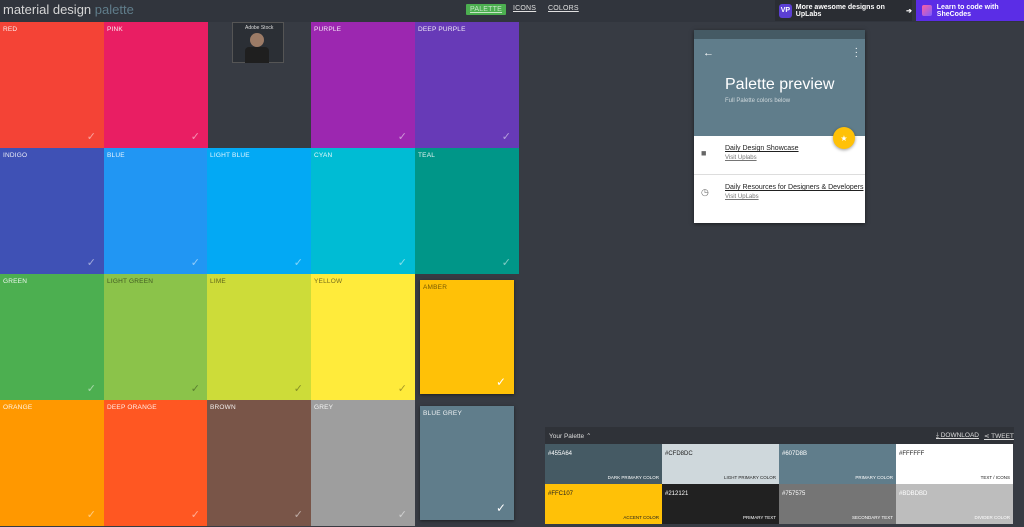 The height and width of the screenshot is (527, 1024). I want to click on palette-swatch: #212121 PRIMARY TEXT, so click(720, 504).